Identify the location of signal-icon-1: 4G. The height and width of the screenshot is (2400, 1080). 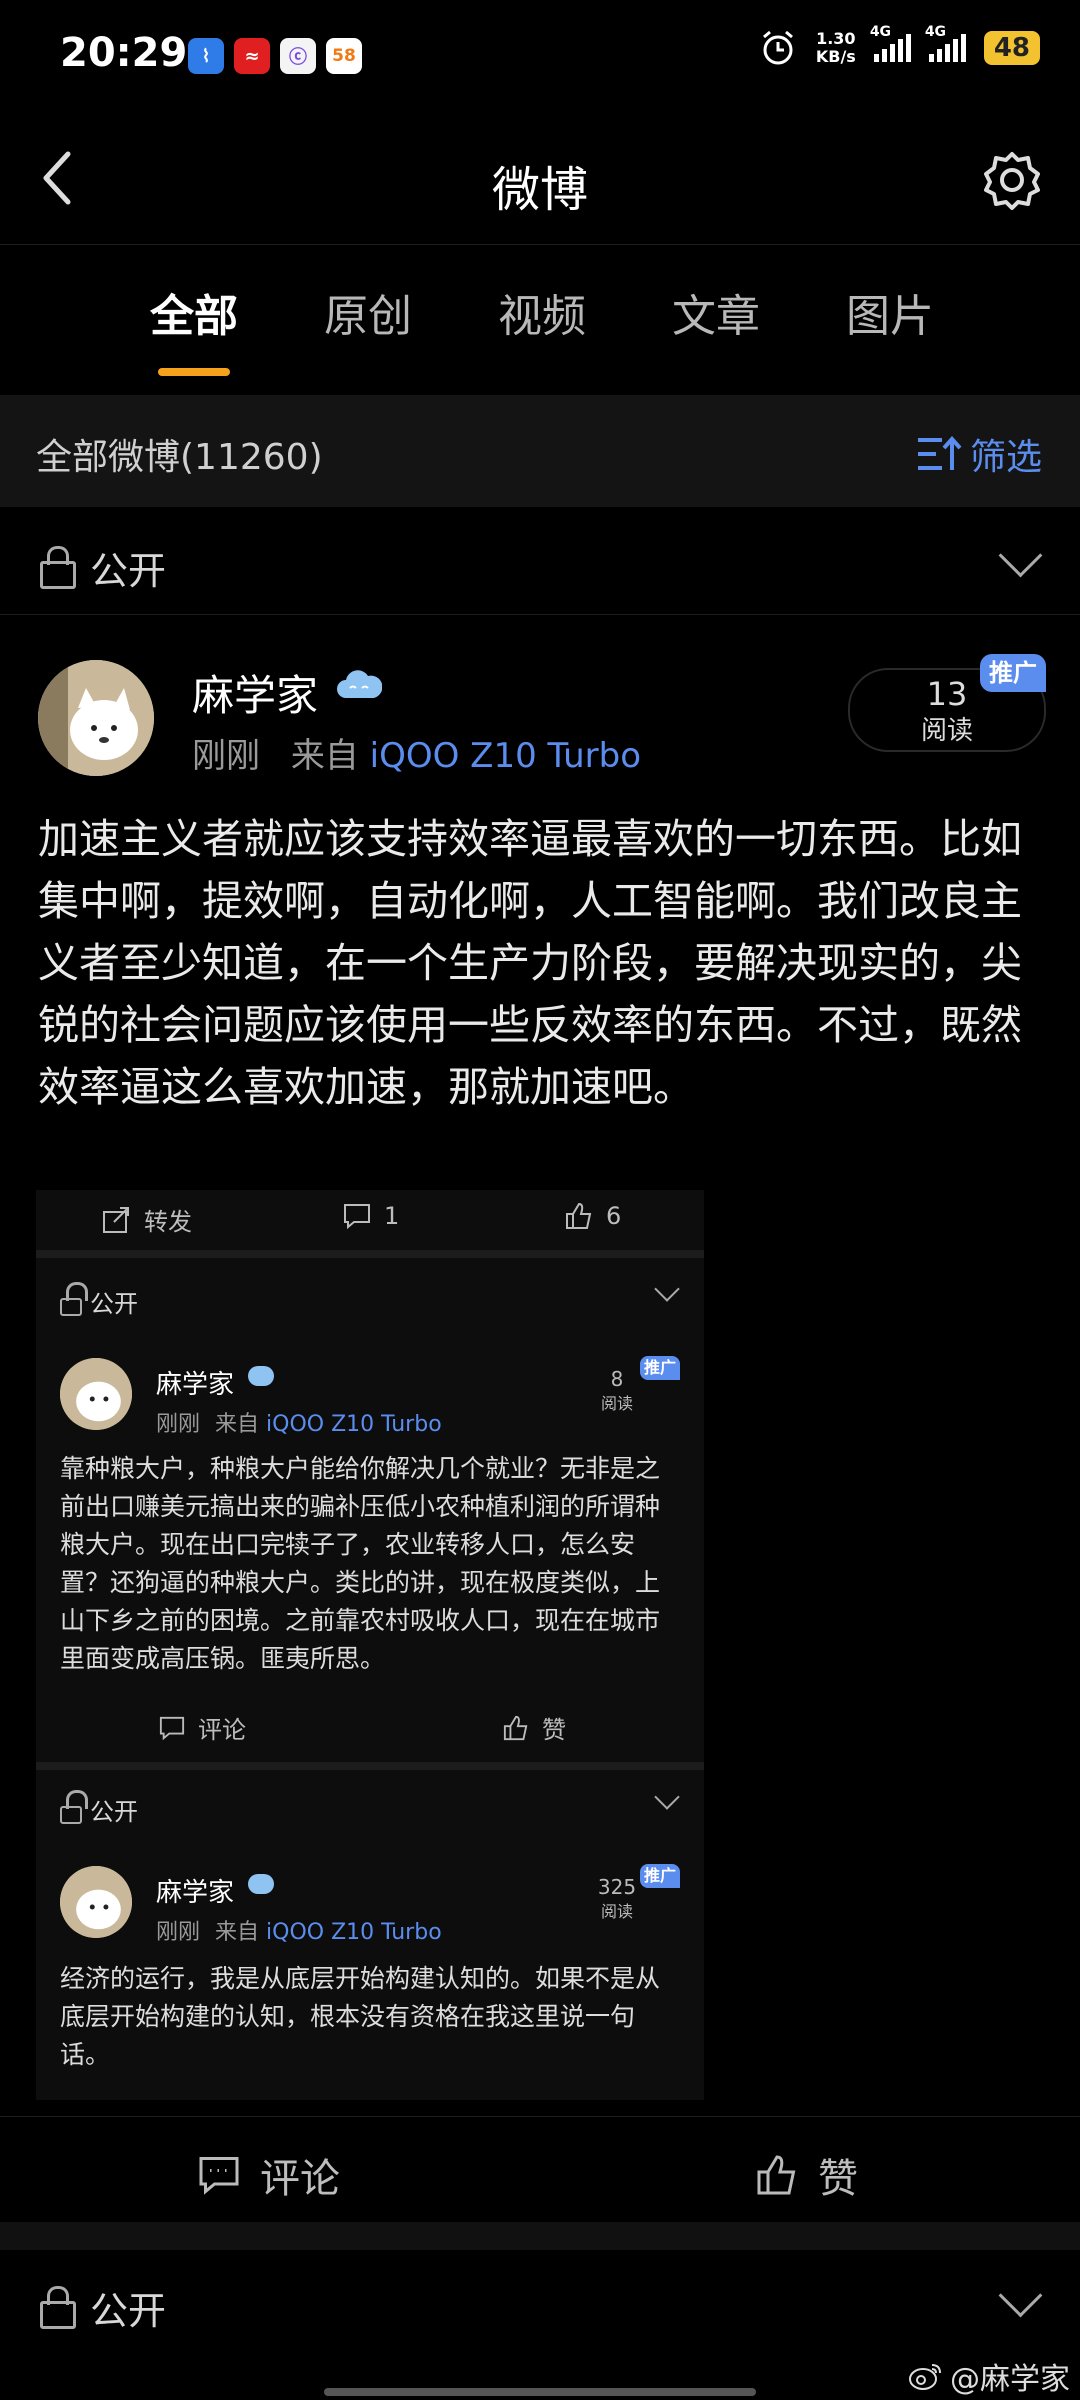
(890, 43).